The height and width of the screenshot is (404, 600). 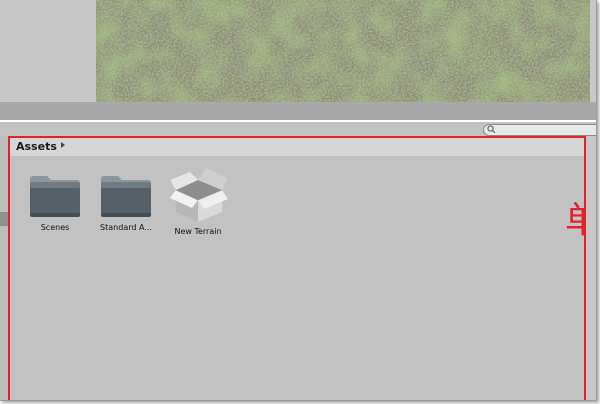 I want to click on right-edge-strip, so click(x=591, y=268).